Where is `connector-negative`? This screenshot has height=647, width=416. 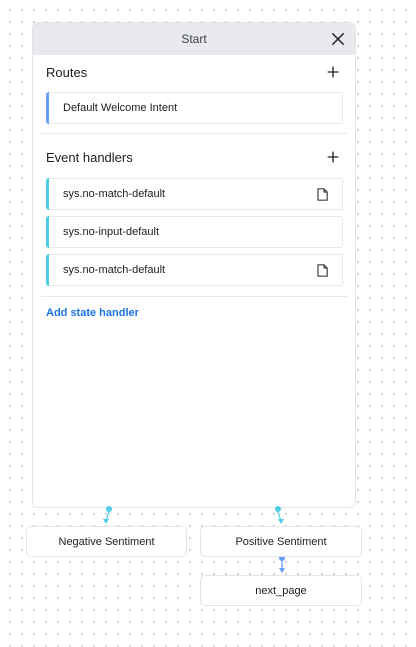
connector-negative is located at coordinates (107, 515).